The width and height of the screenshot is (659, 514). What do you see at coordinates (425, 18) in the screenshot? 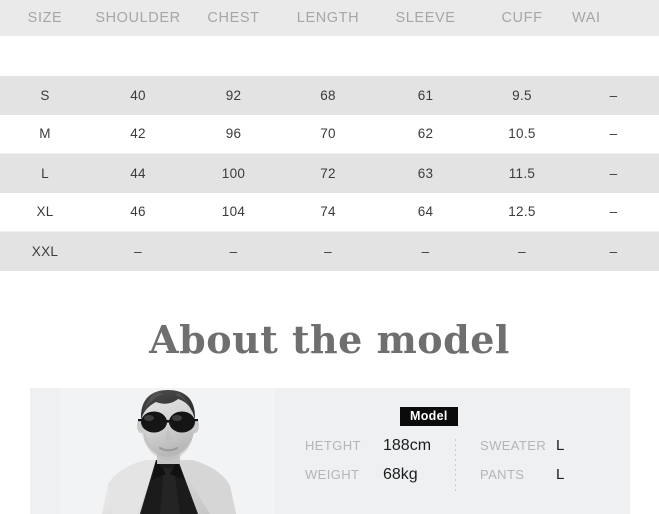
I see `column-header-sleeve: SLEEVE` at bounding box center [425, 18].